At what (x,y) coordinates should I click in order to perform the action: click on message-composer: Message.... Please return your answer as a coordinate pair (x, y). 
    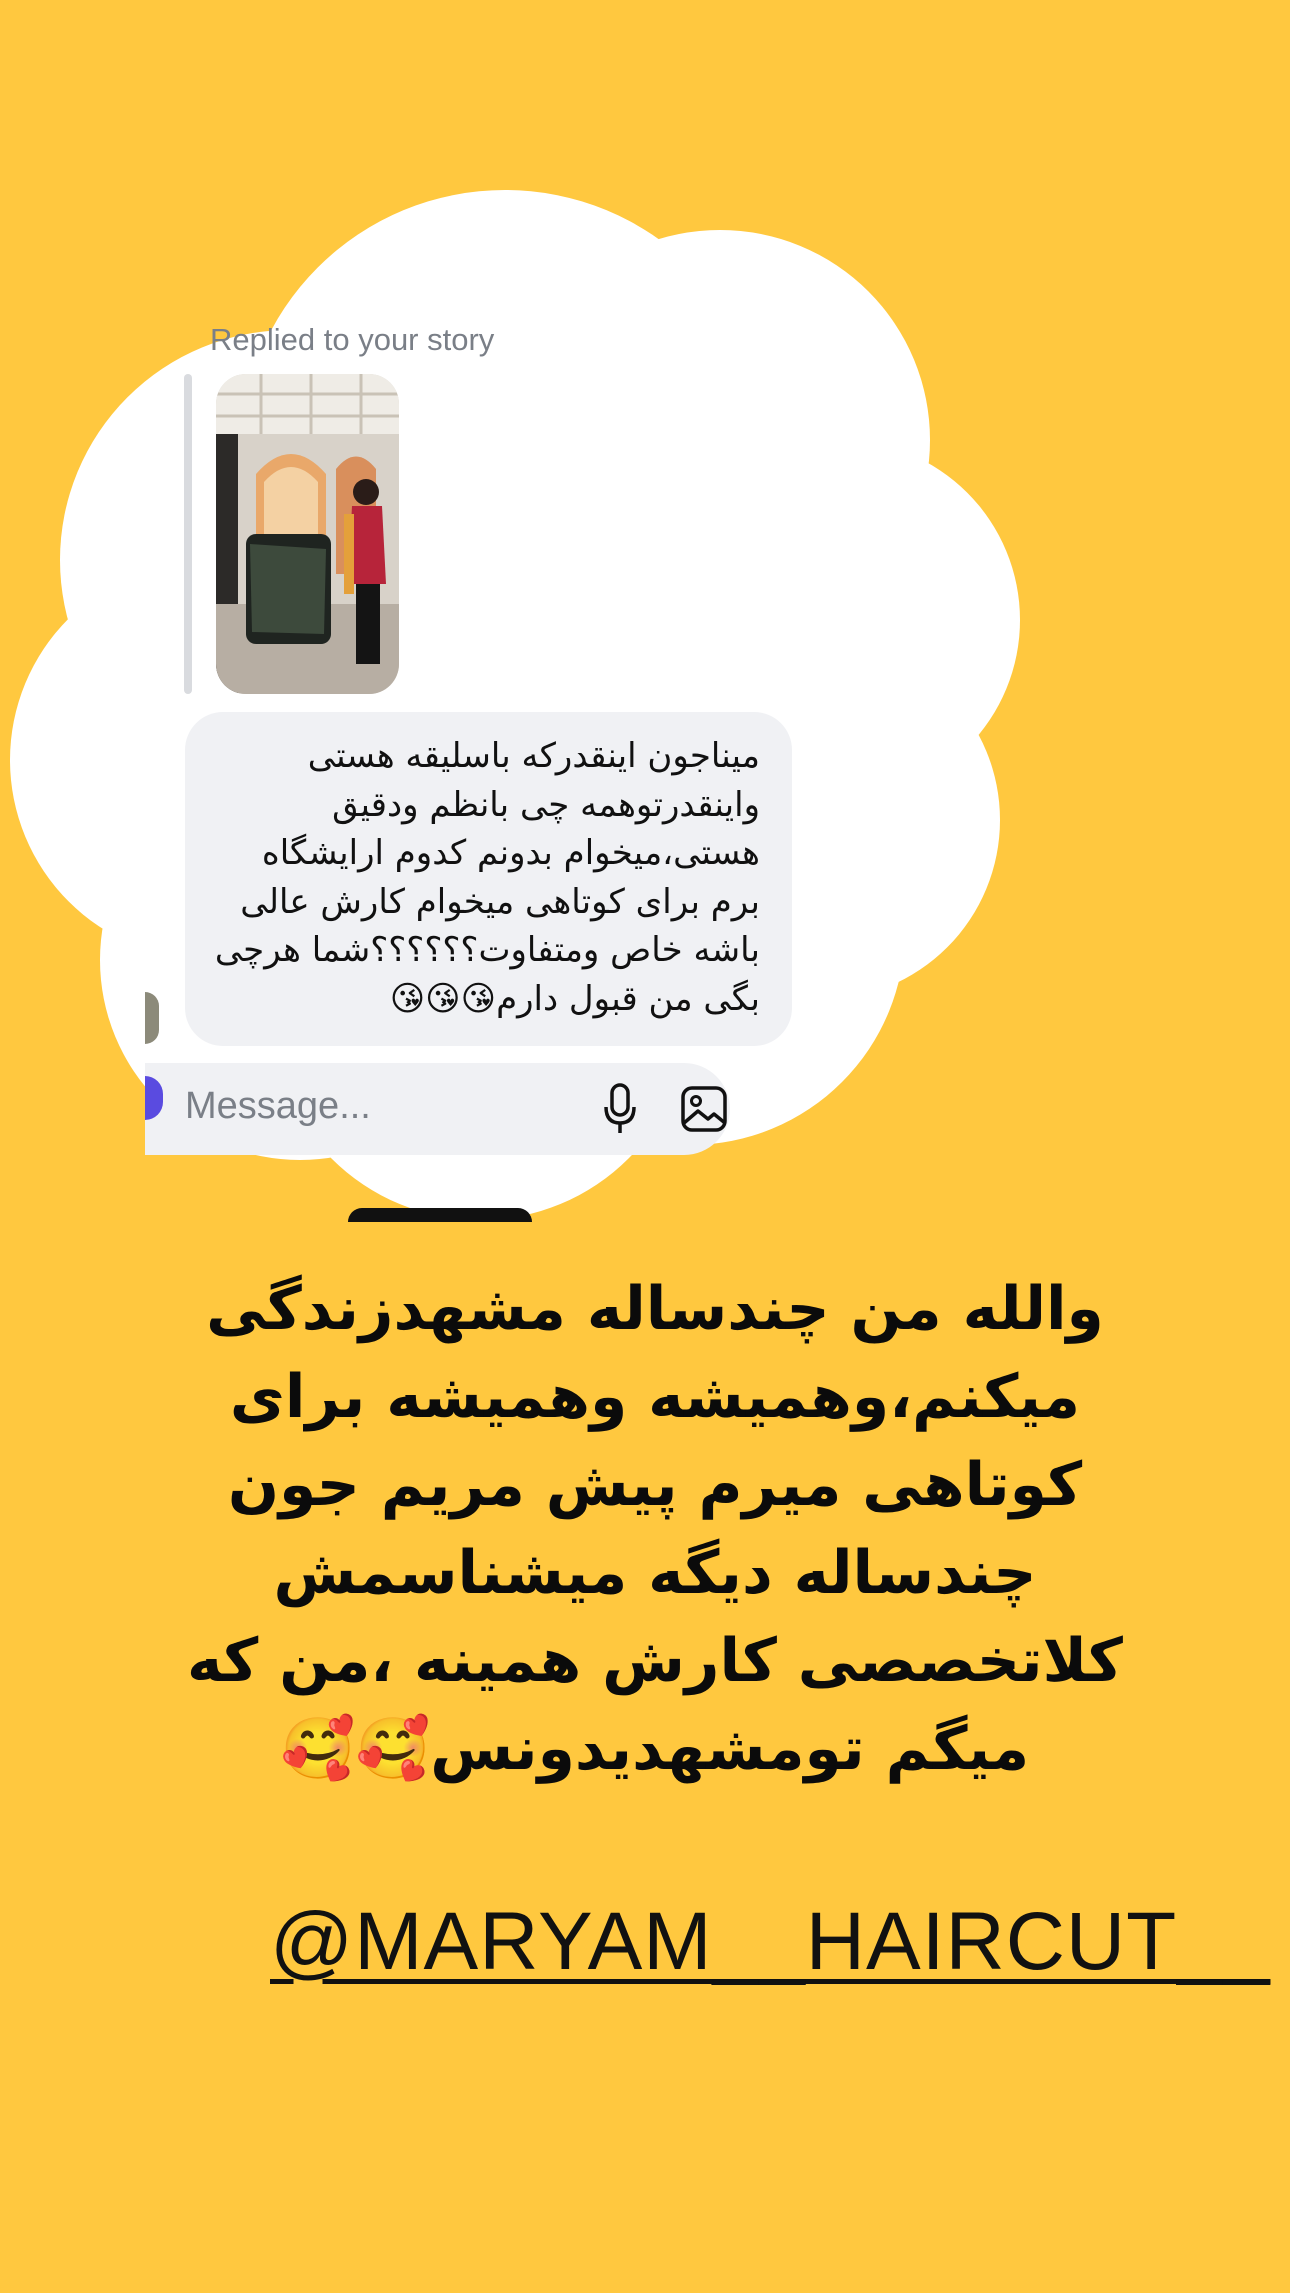
    Looking at the image, I should click on (437, 1109).